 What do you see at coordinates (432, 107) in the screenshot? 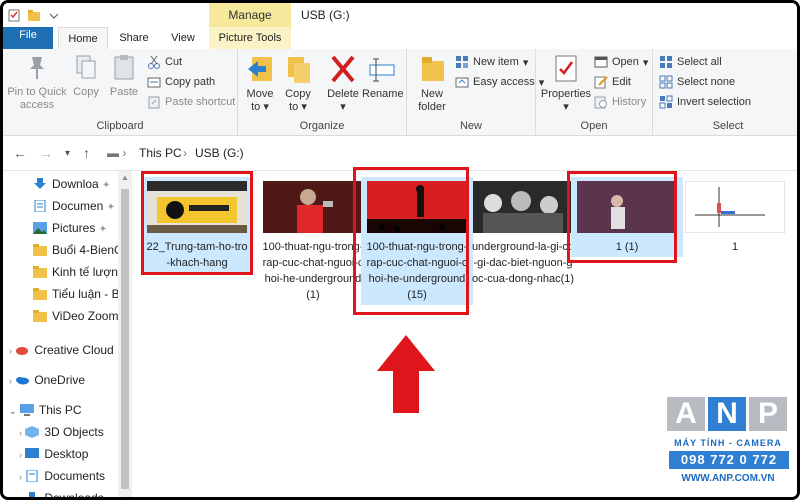
I see `new-folder-label-2: folder` at bounding box center [432, 107].